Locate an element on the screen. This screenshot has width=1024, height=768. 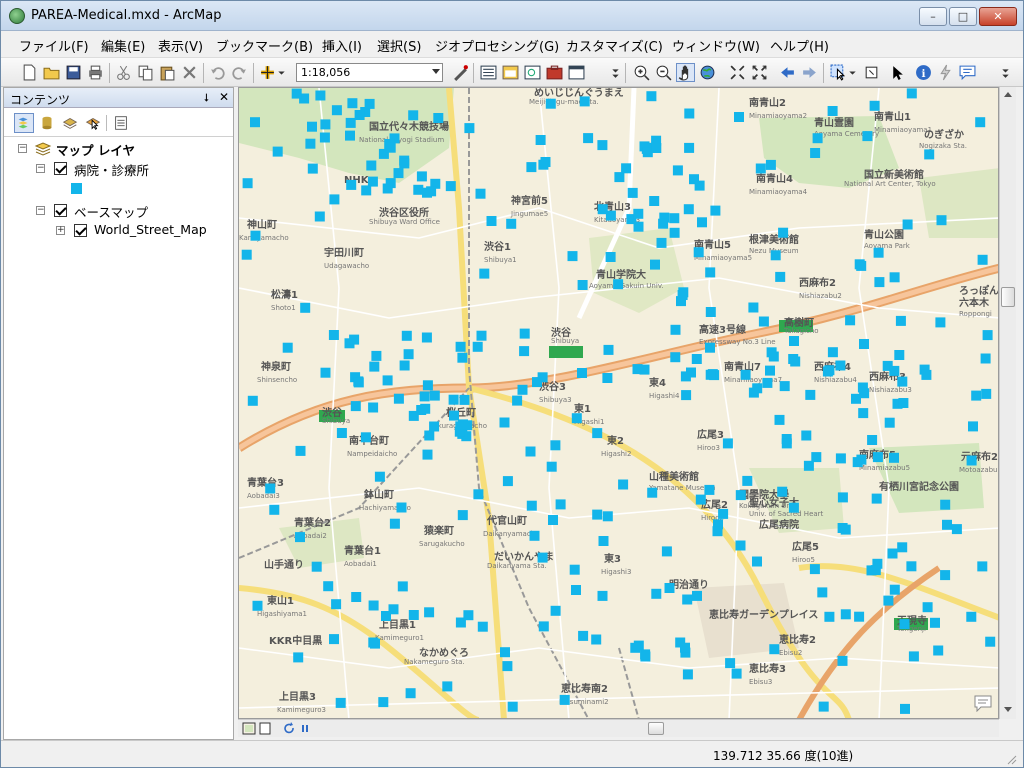
refresh-icon is located at coordinates (289, 728).